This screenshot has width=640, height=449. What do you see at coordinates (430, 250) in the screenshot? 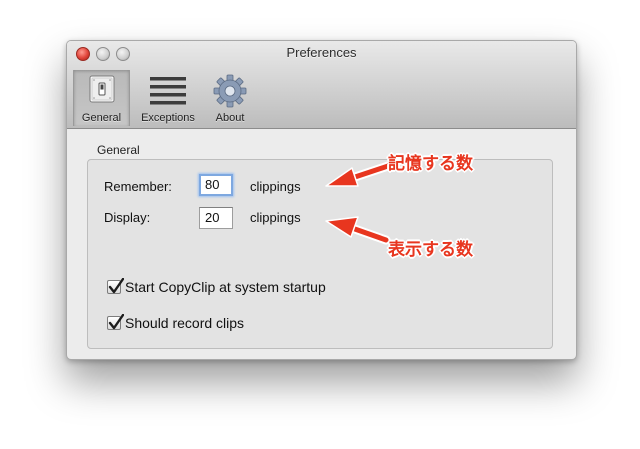
I see `display-annotation: 表示する数` at bounding box center [430, 250].